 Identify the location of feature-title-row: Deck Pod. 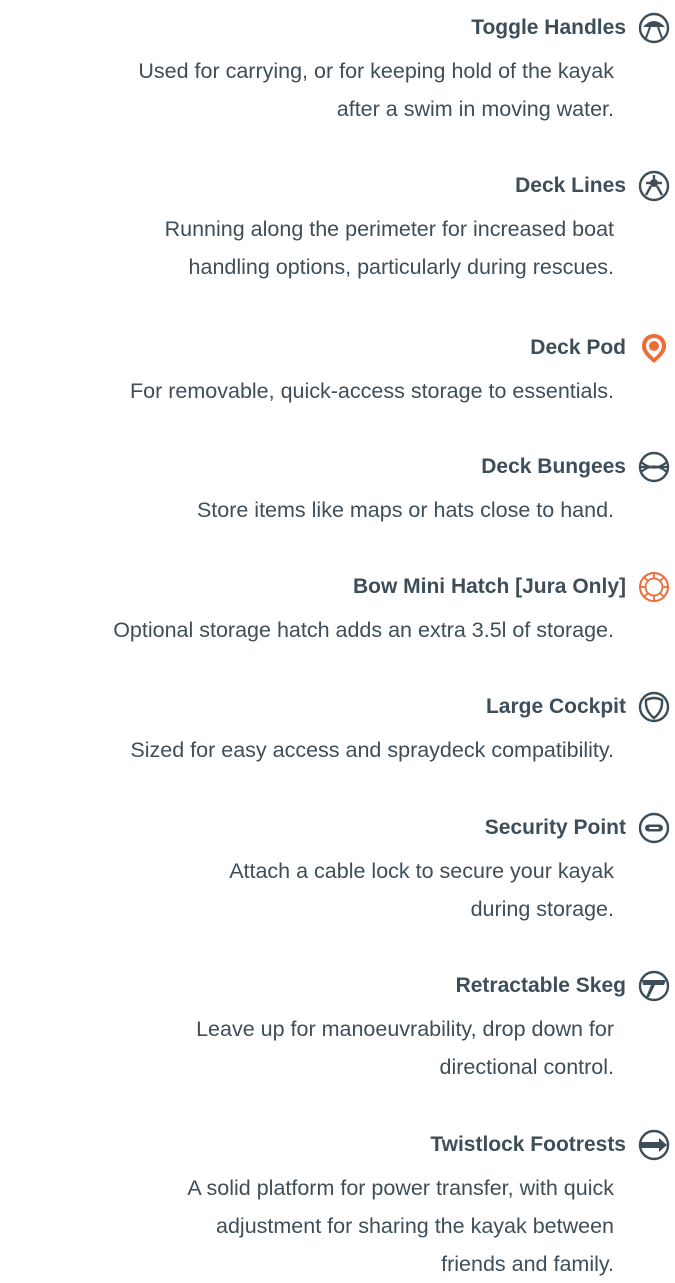
(600, 348).